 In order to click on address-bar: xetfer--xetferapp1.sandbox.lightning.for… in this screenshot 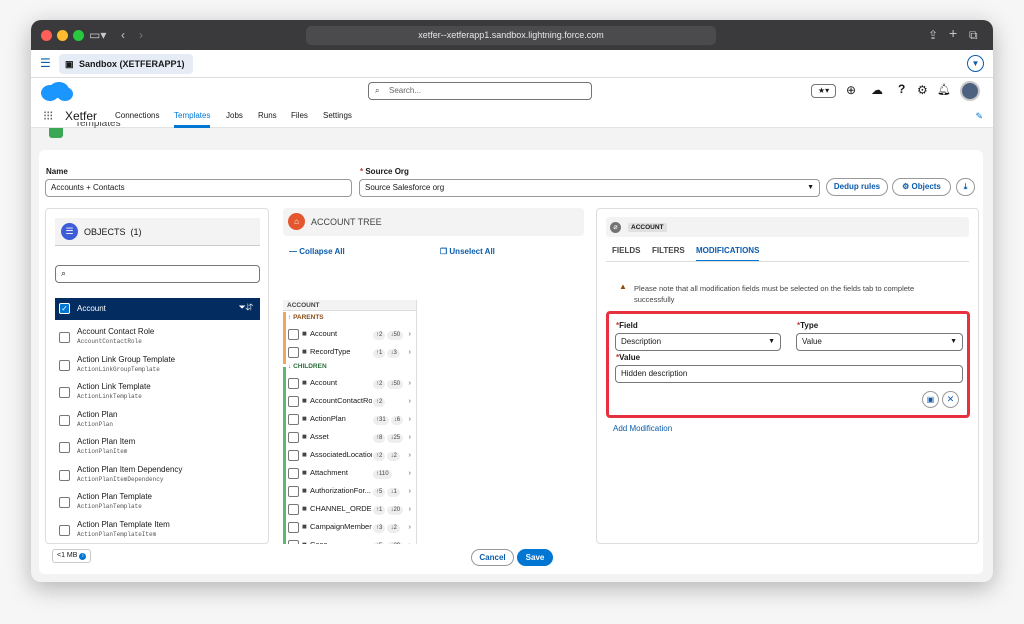, I will do `click(511, 35)`.